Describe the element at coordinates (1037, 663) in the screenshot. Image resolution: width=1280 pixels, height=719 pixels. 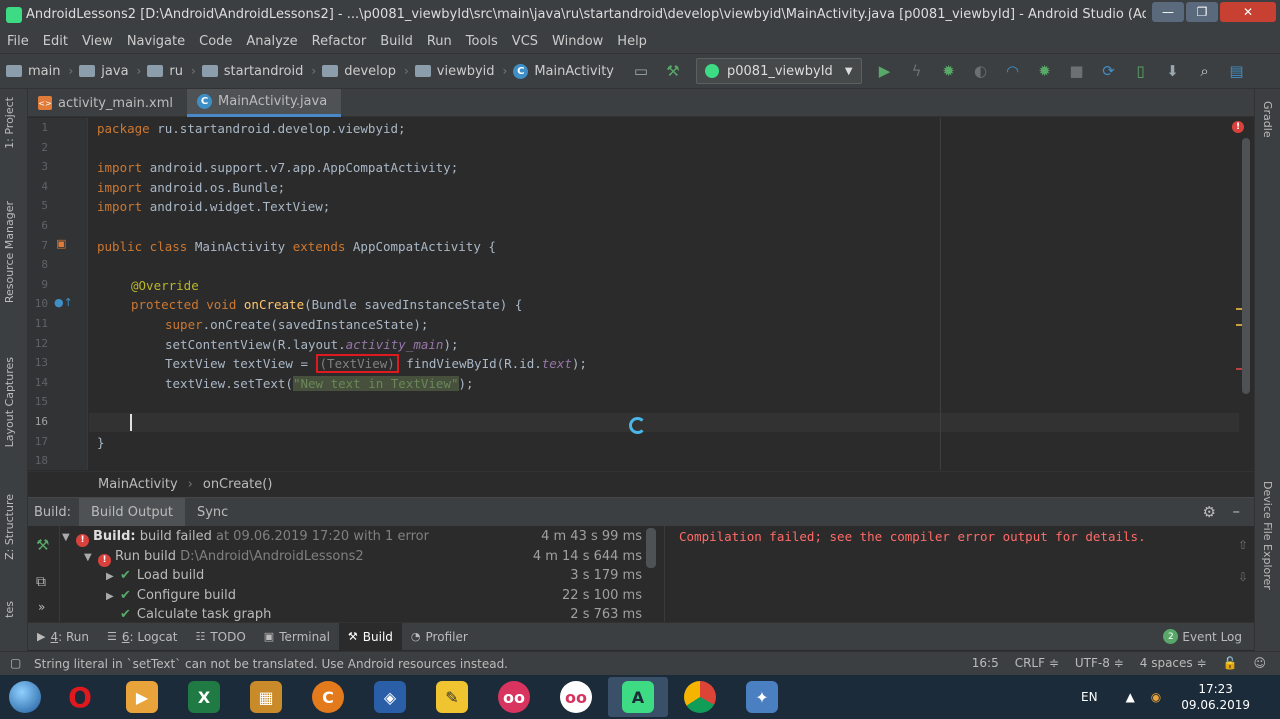
I see `line-separator: CRLF ≑` at that location.